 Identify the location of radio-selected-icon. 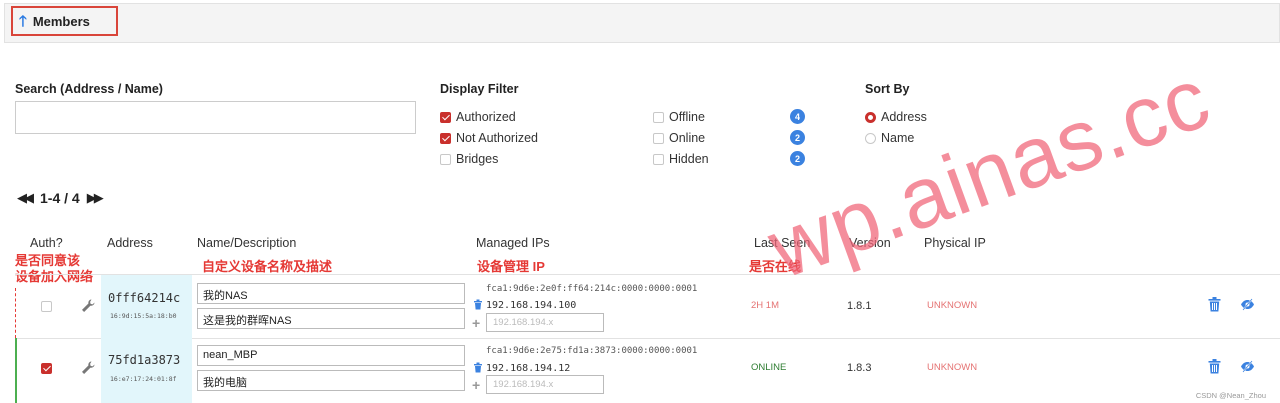
(870, 117).